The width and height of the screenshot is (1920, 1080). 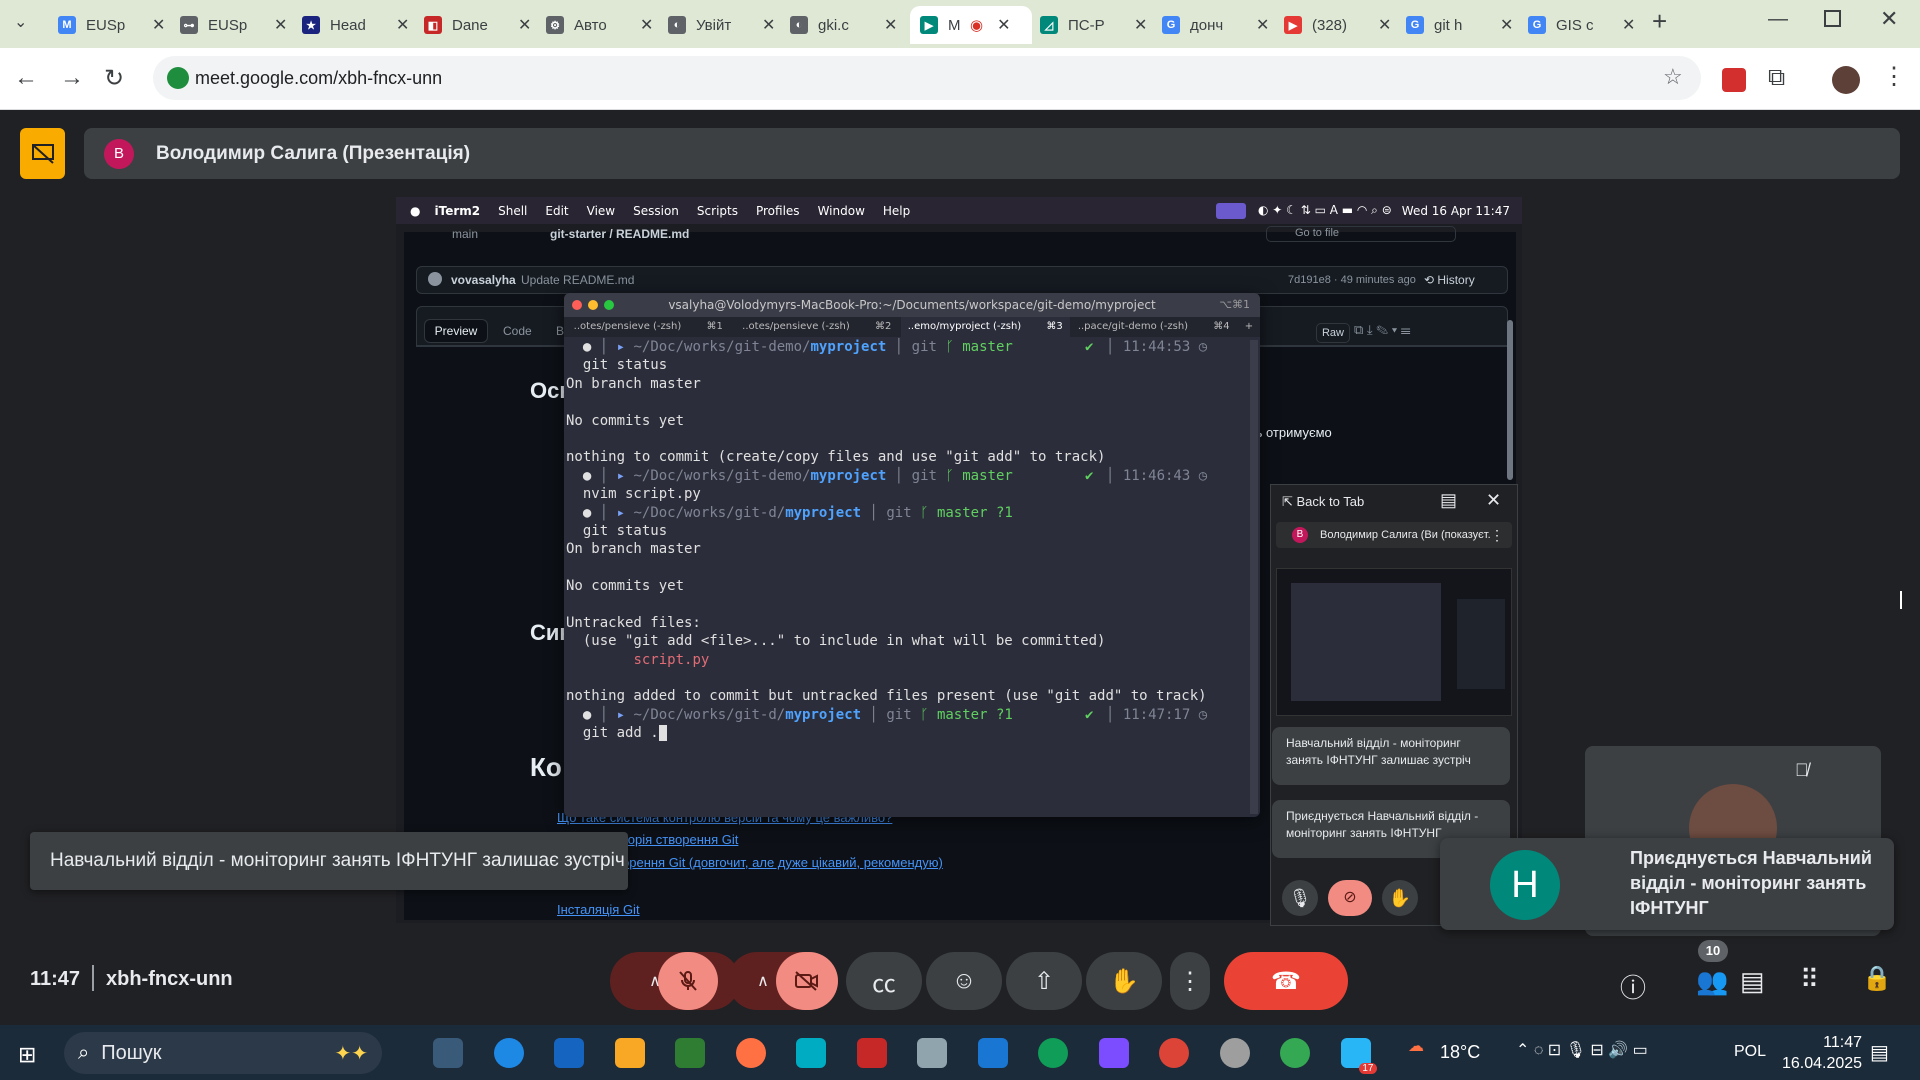 I want to click on bookmark-star-icon: ☆, so click(x=1673, y=77).